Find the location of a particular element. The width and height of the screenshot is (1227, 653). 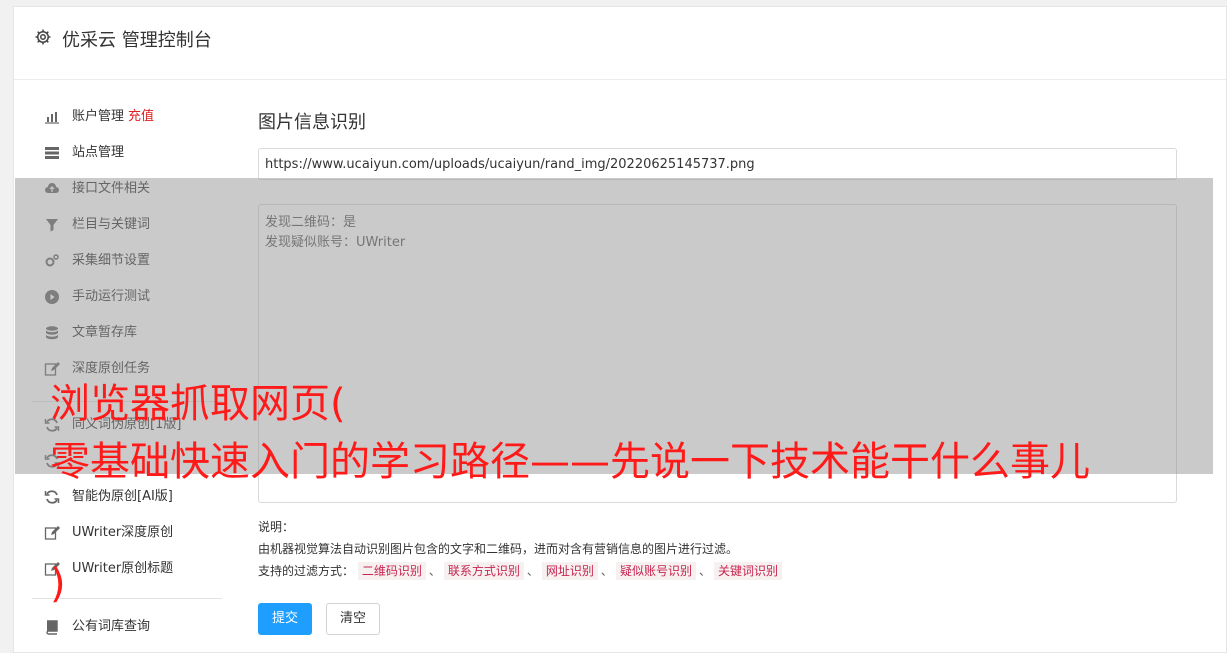

refresh-icon is located at coordinates (53, 497).